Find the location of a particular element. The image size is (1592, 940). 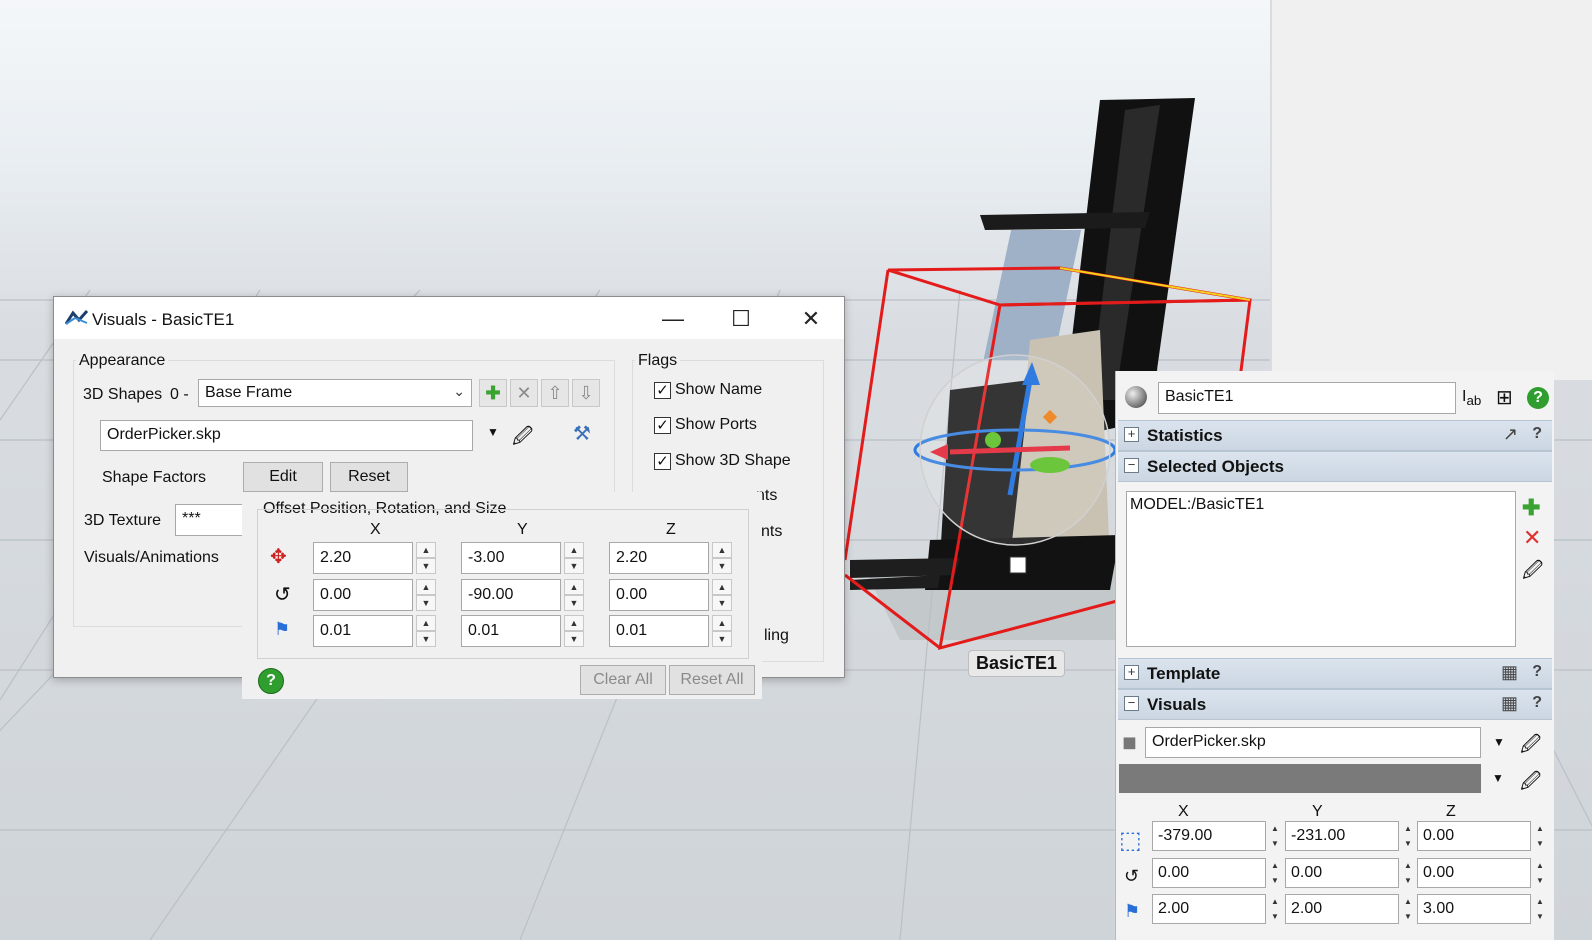

object-name-input: BasicTE1 is located at coordinates (1307, 398).